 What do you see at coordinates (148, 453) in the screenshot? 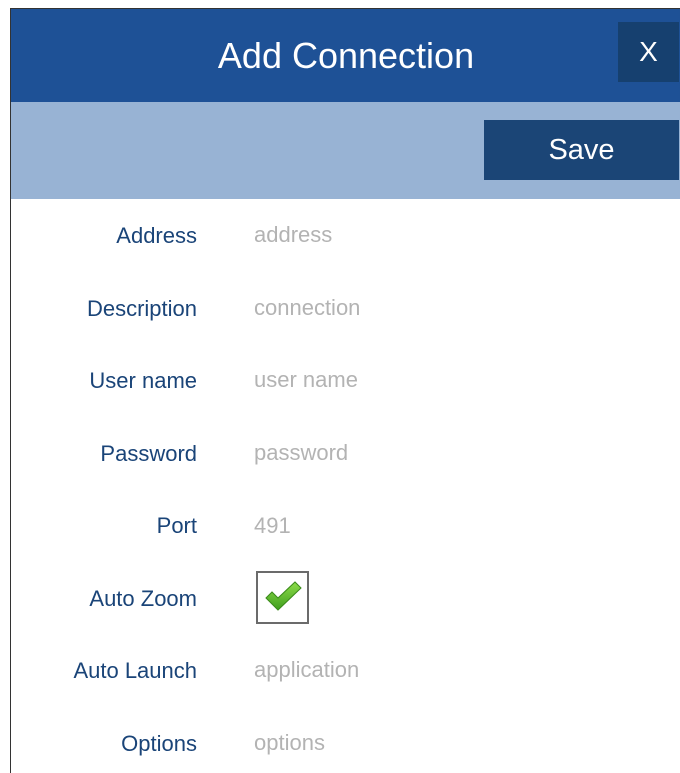
I see `password-label: Password` at bounding box center [148, 453].